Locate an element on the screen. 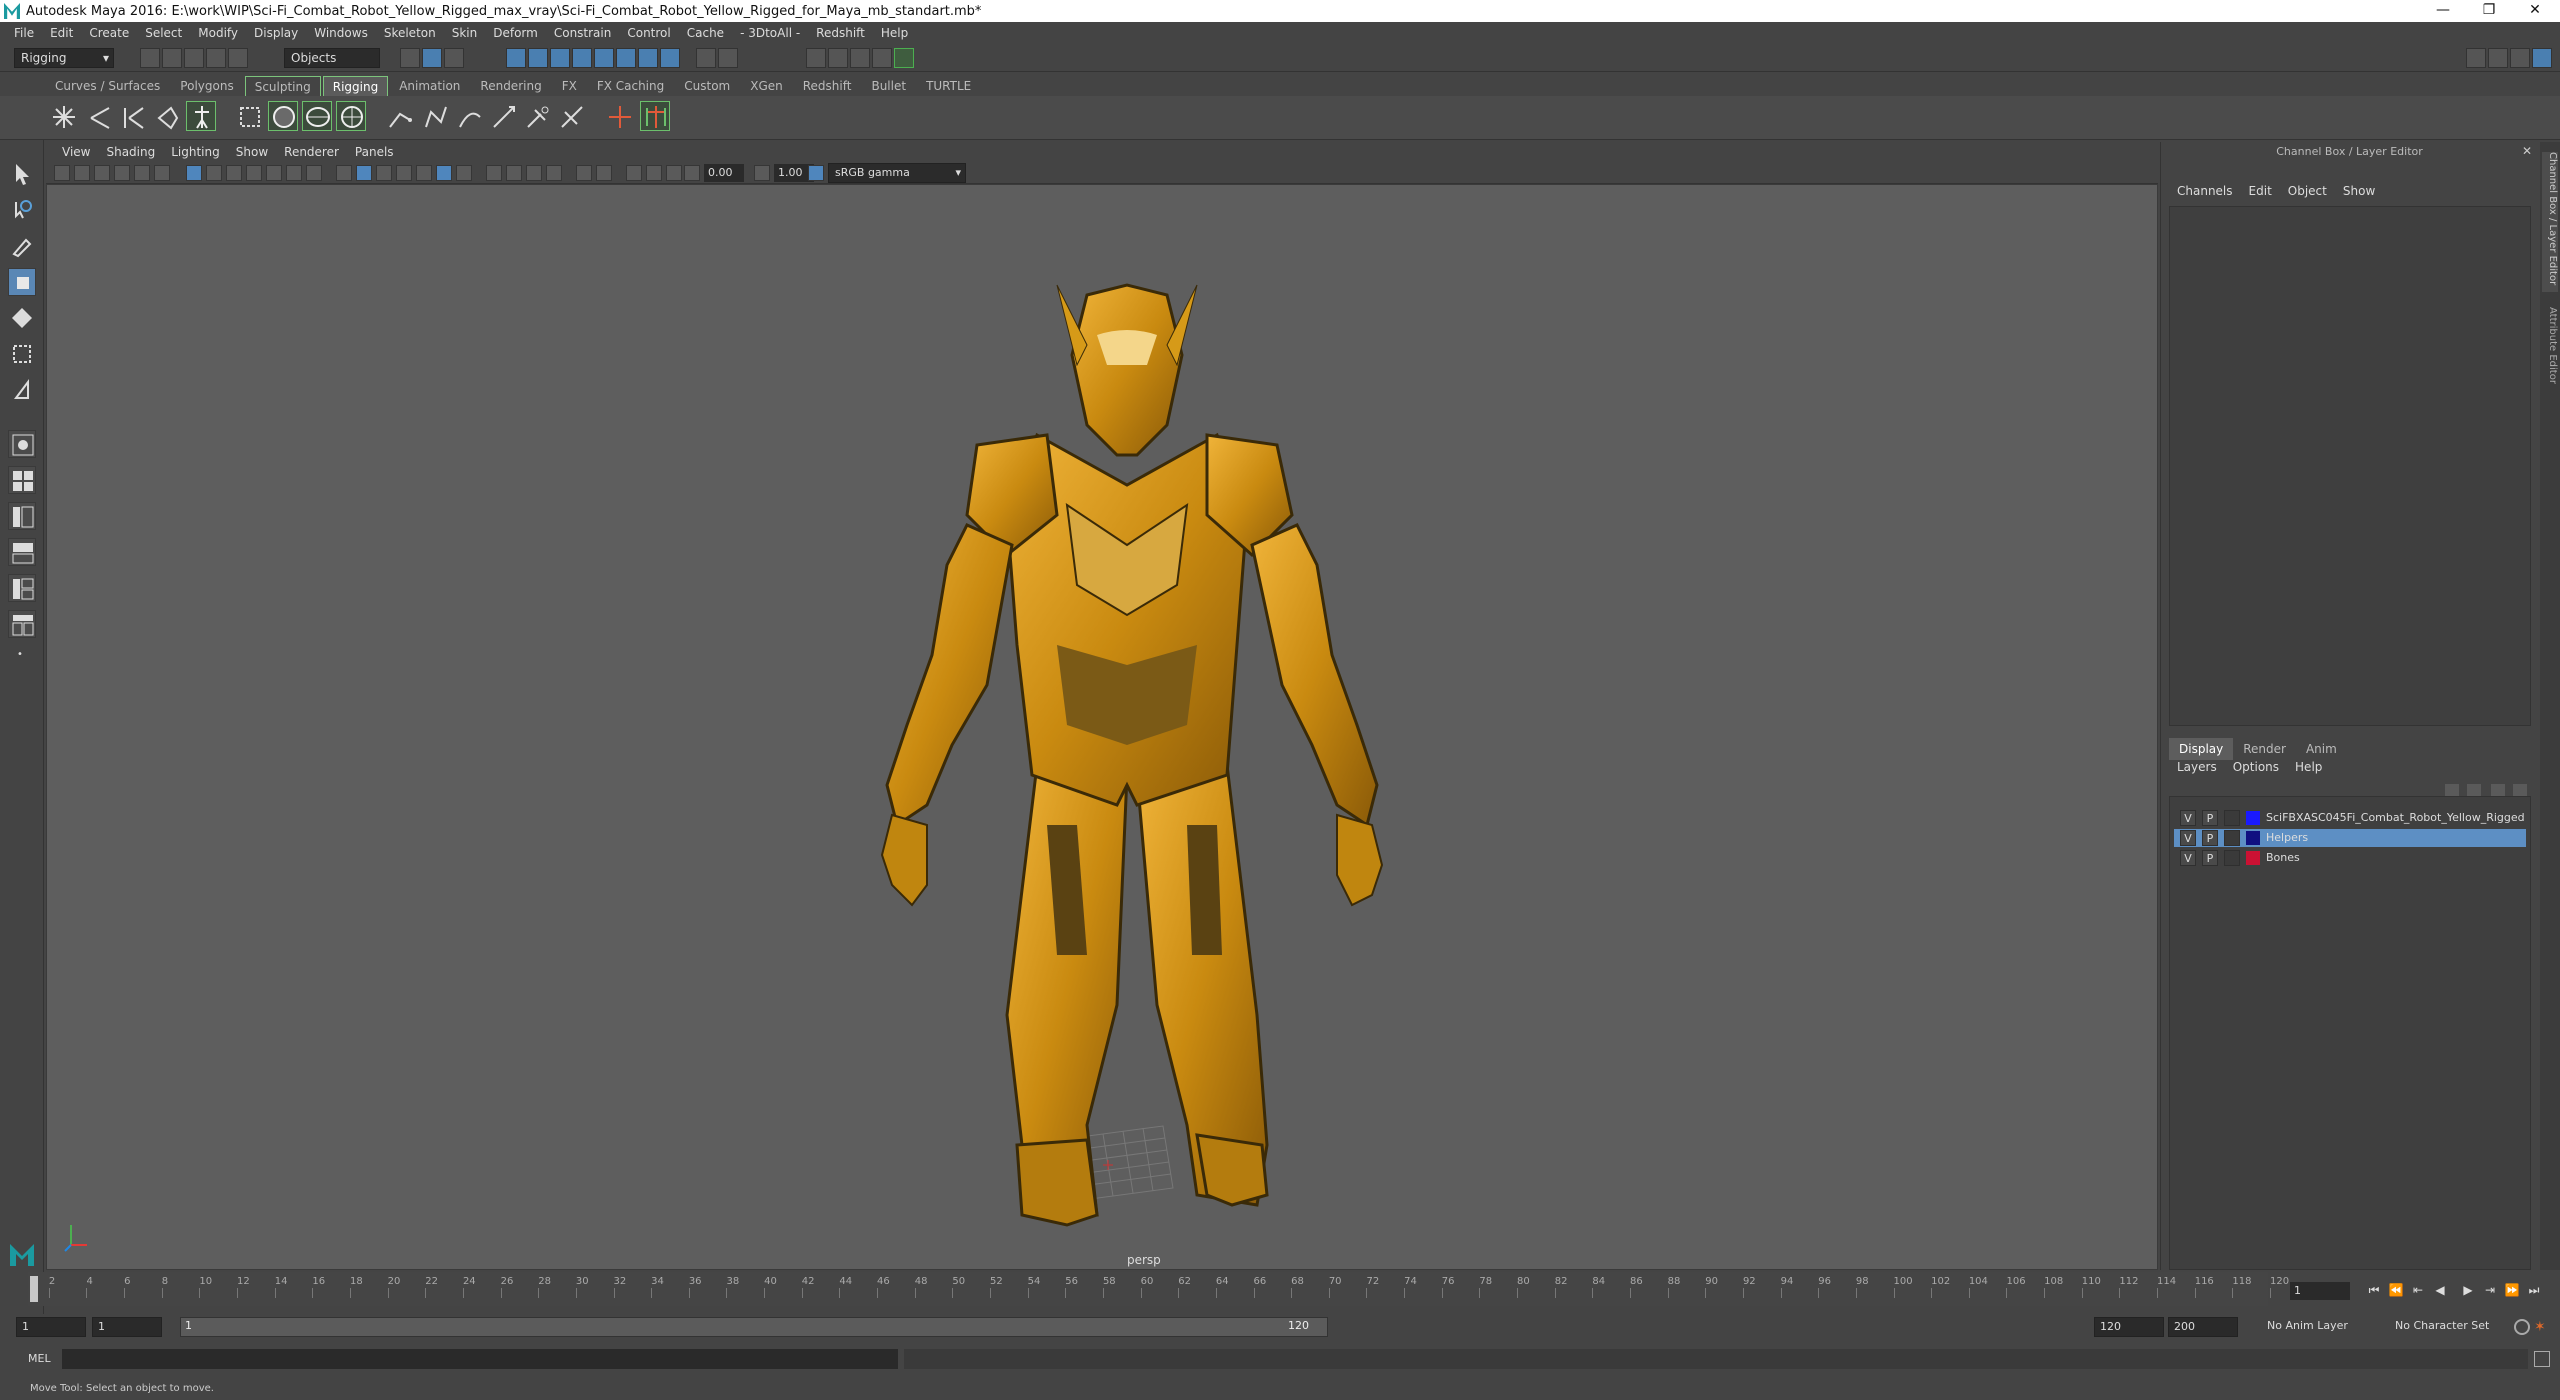 The width and height of the screenshot is (2560, 1400). smooth-shade-icon is located at coordinates (364, 173).